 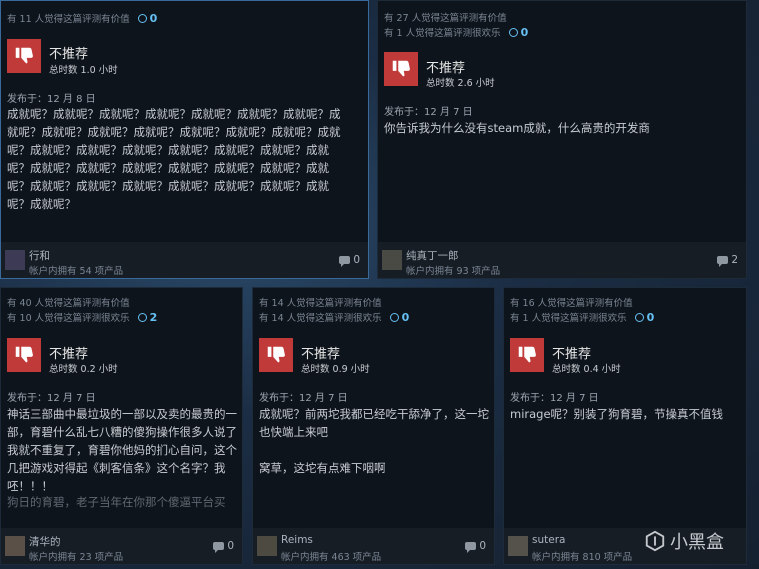 I want to click on review-text-2: 窝草，这坨有点难下咽啊, so click(x=322, y=468).